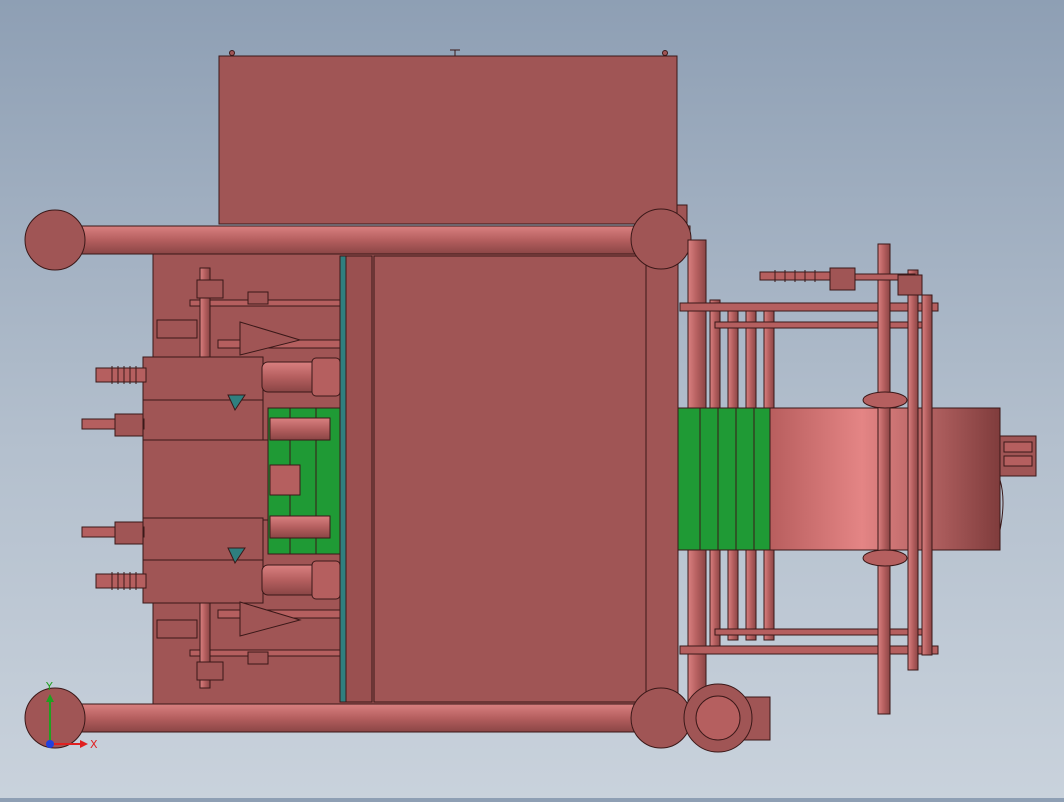 The width and height of the screenshot is (1064, 802). Describe the element at coordinates (375, 240) in the screenshot. I see `top-tube` at that location.